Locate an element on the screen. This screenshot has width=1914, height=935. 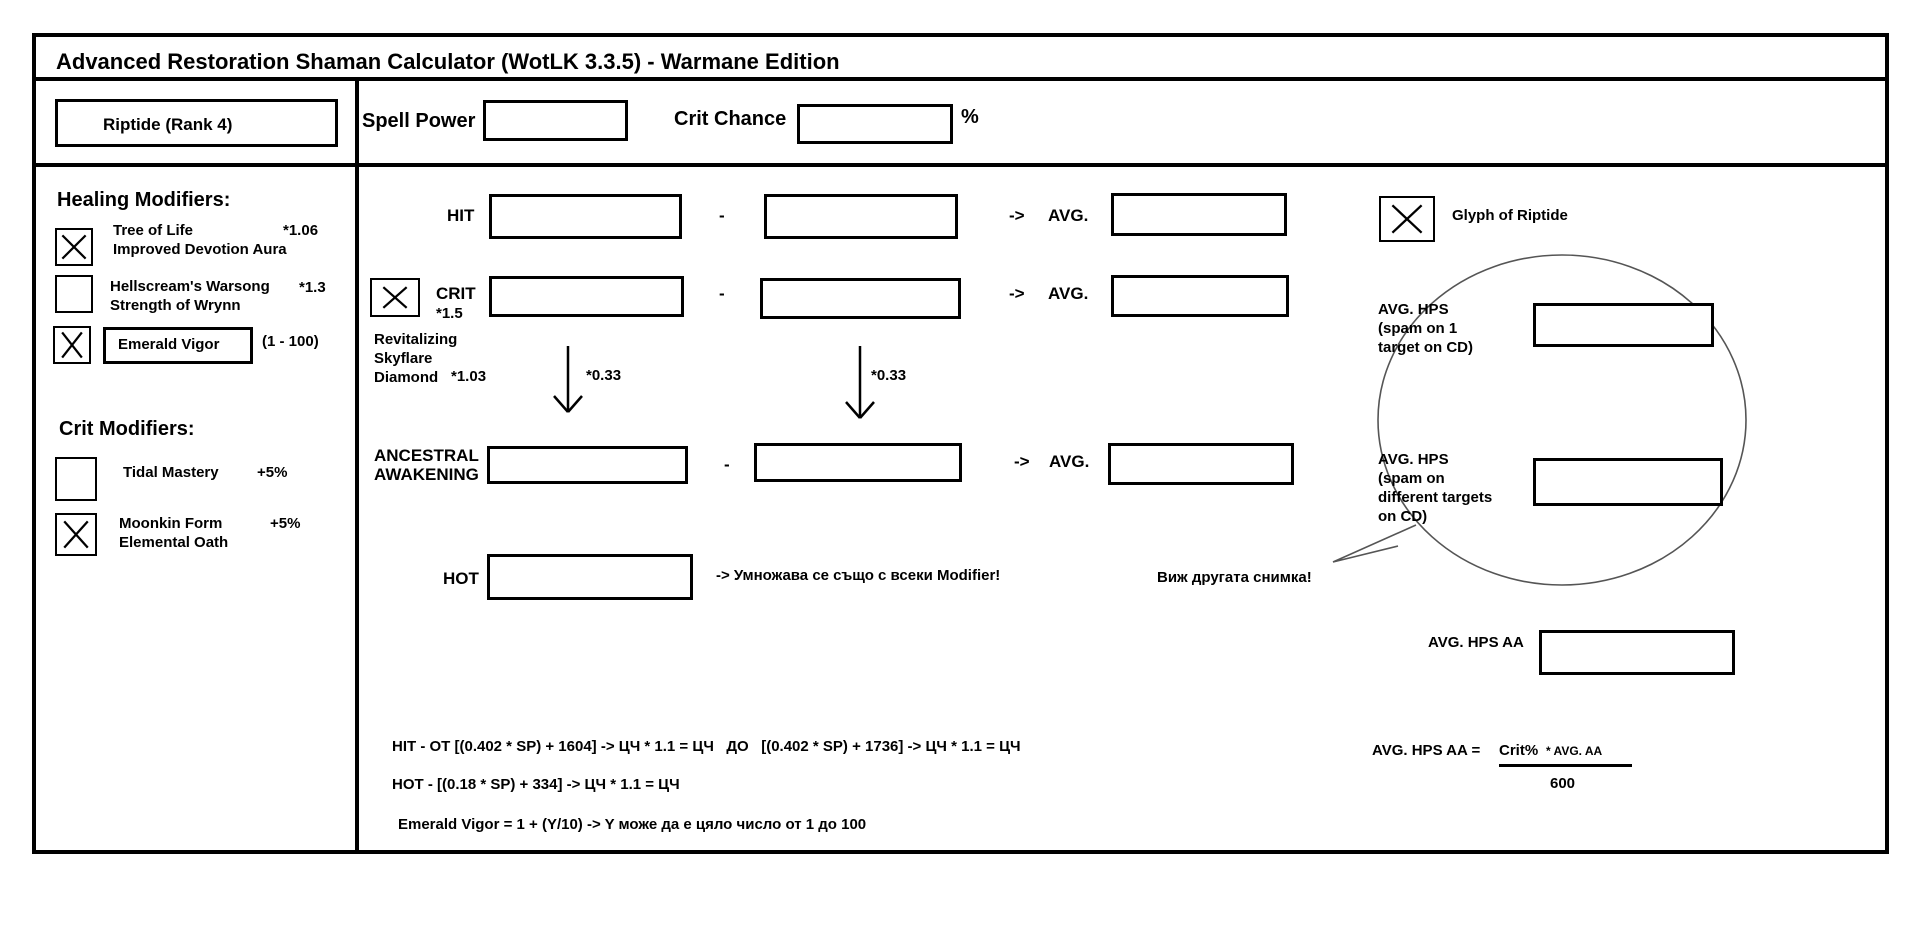
crit-max-output is located at coordinates (860, 298).